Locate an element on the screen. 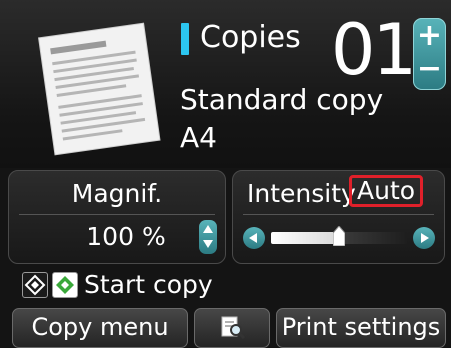 The image size is (451, 348). plus-icon: + is located at coordinates (429, 36).